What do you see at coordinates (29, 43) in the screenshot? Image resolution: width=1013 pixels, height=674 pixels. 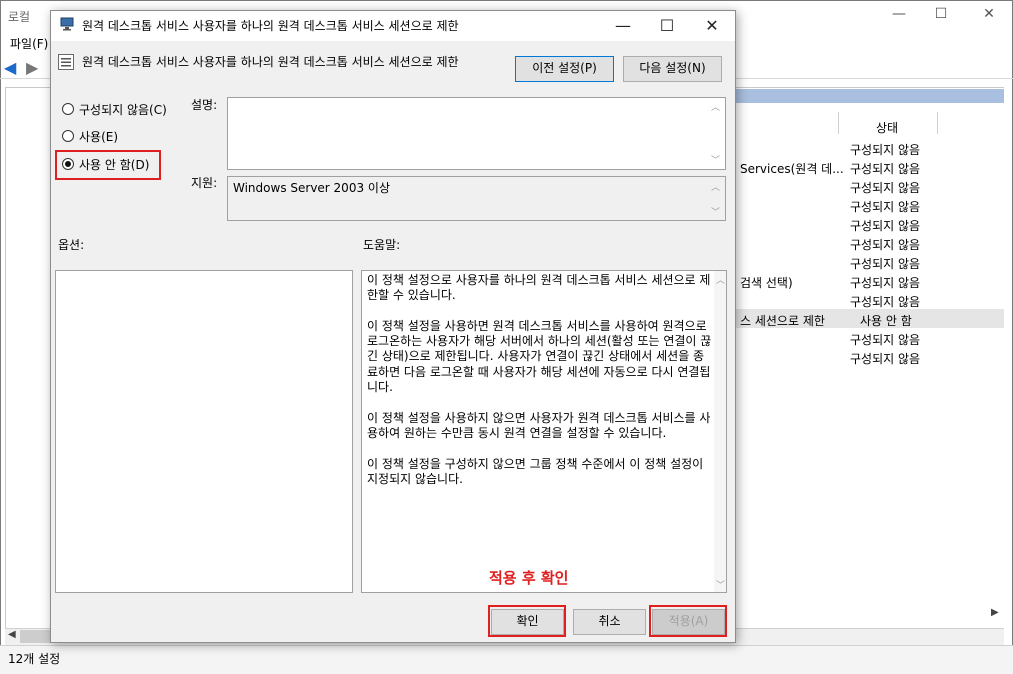 I see `menu-file: 파일(F)` at bounding box center [29, 43].